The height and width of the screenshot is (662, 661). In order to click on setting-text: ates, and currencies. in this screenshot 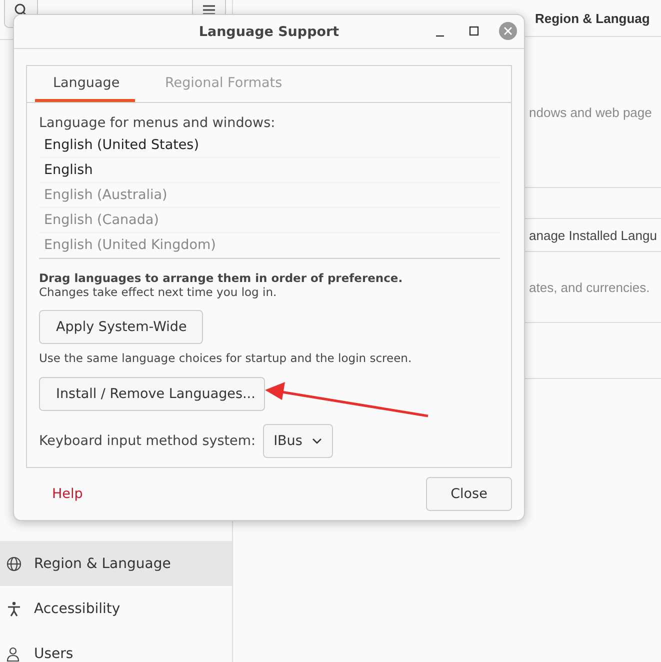, I will do `click(589, 287)`.